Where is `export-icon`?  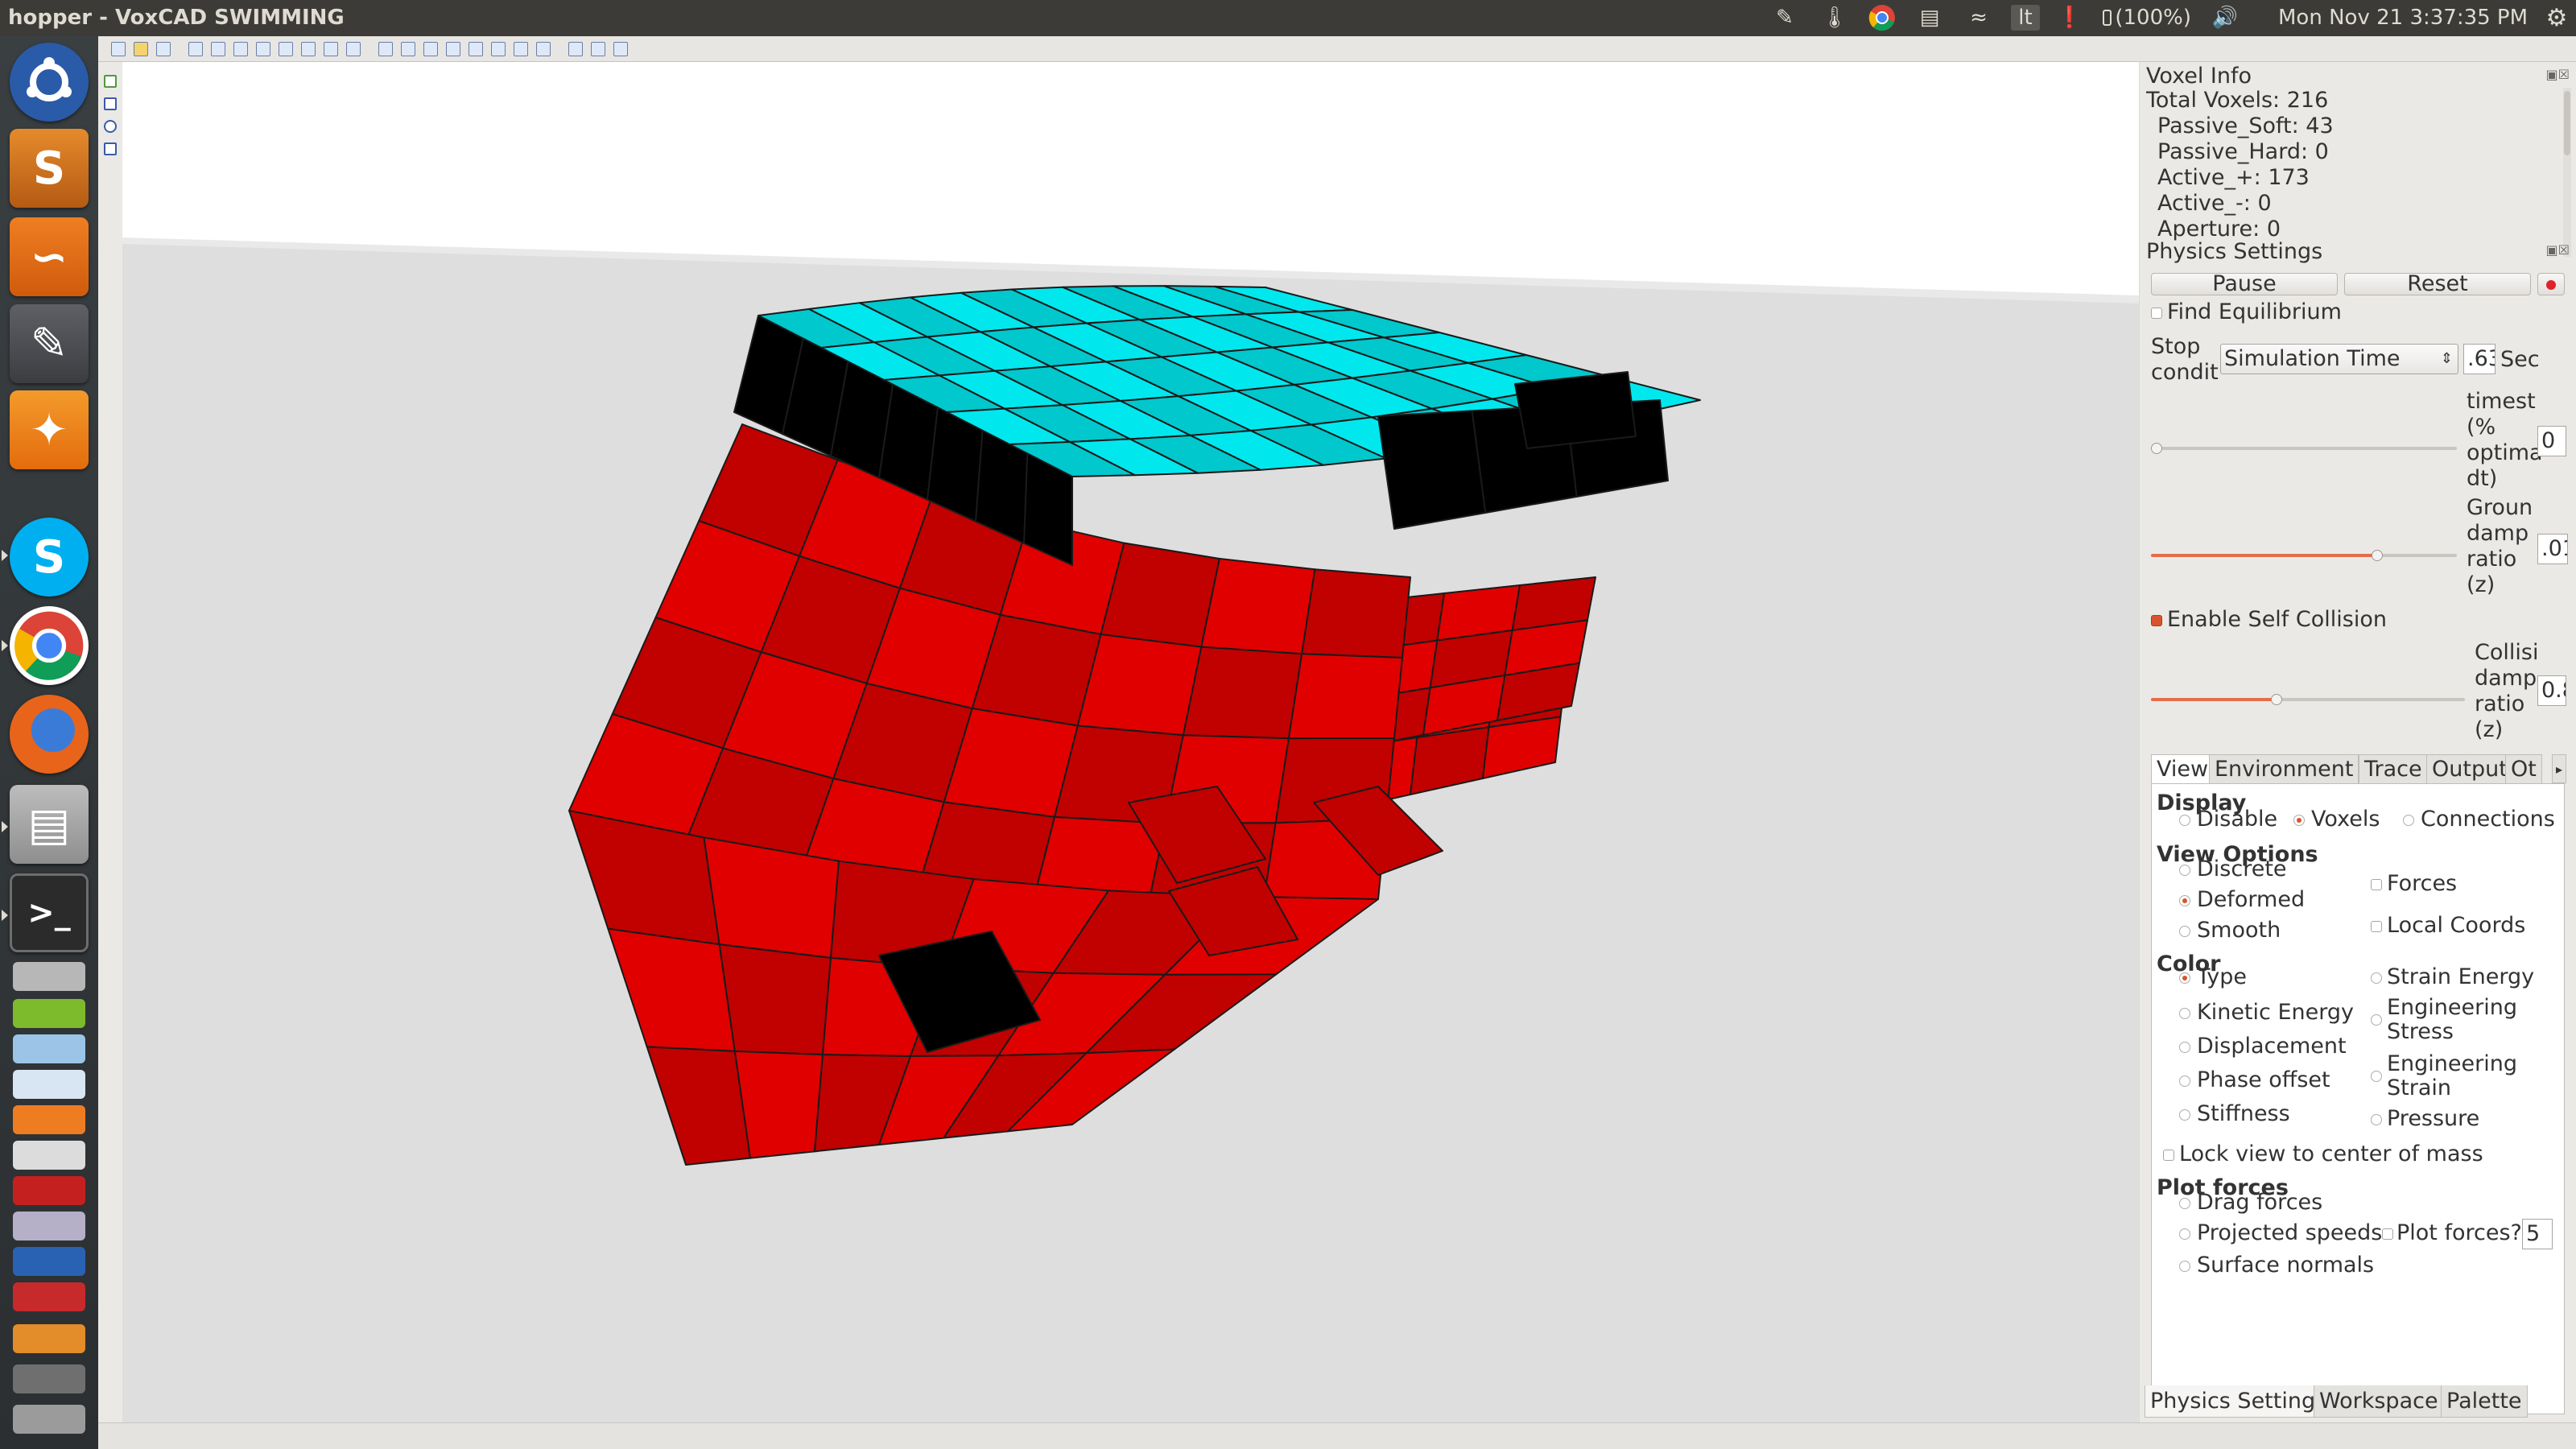
export-icon is located at coordinates (476, 49).